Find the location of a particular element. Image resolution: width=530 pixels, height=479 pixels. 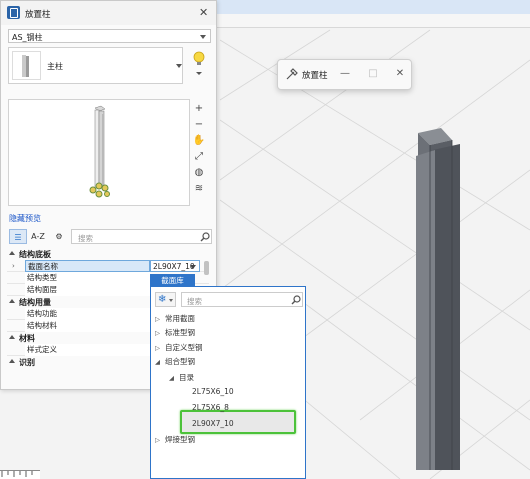

hide-preview-link: 隐藏预览 is located at coordinates (25, 218).